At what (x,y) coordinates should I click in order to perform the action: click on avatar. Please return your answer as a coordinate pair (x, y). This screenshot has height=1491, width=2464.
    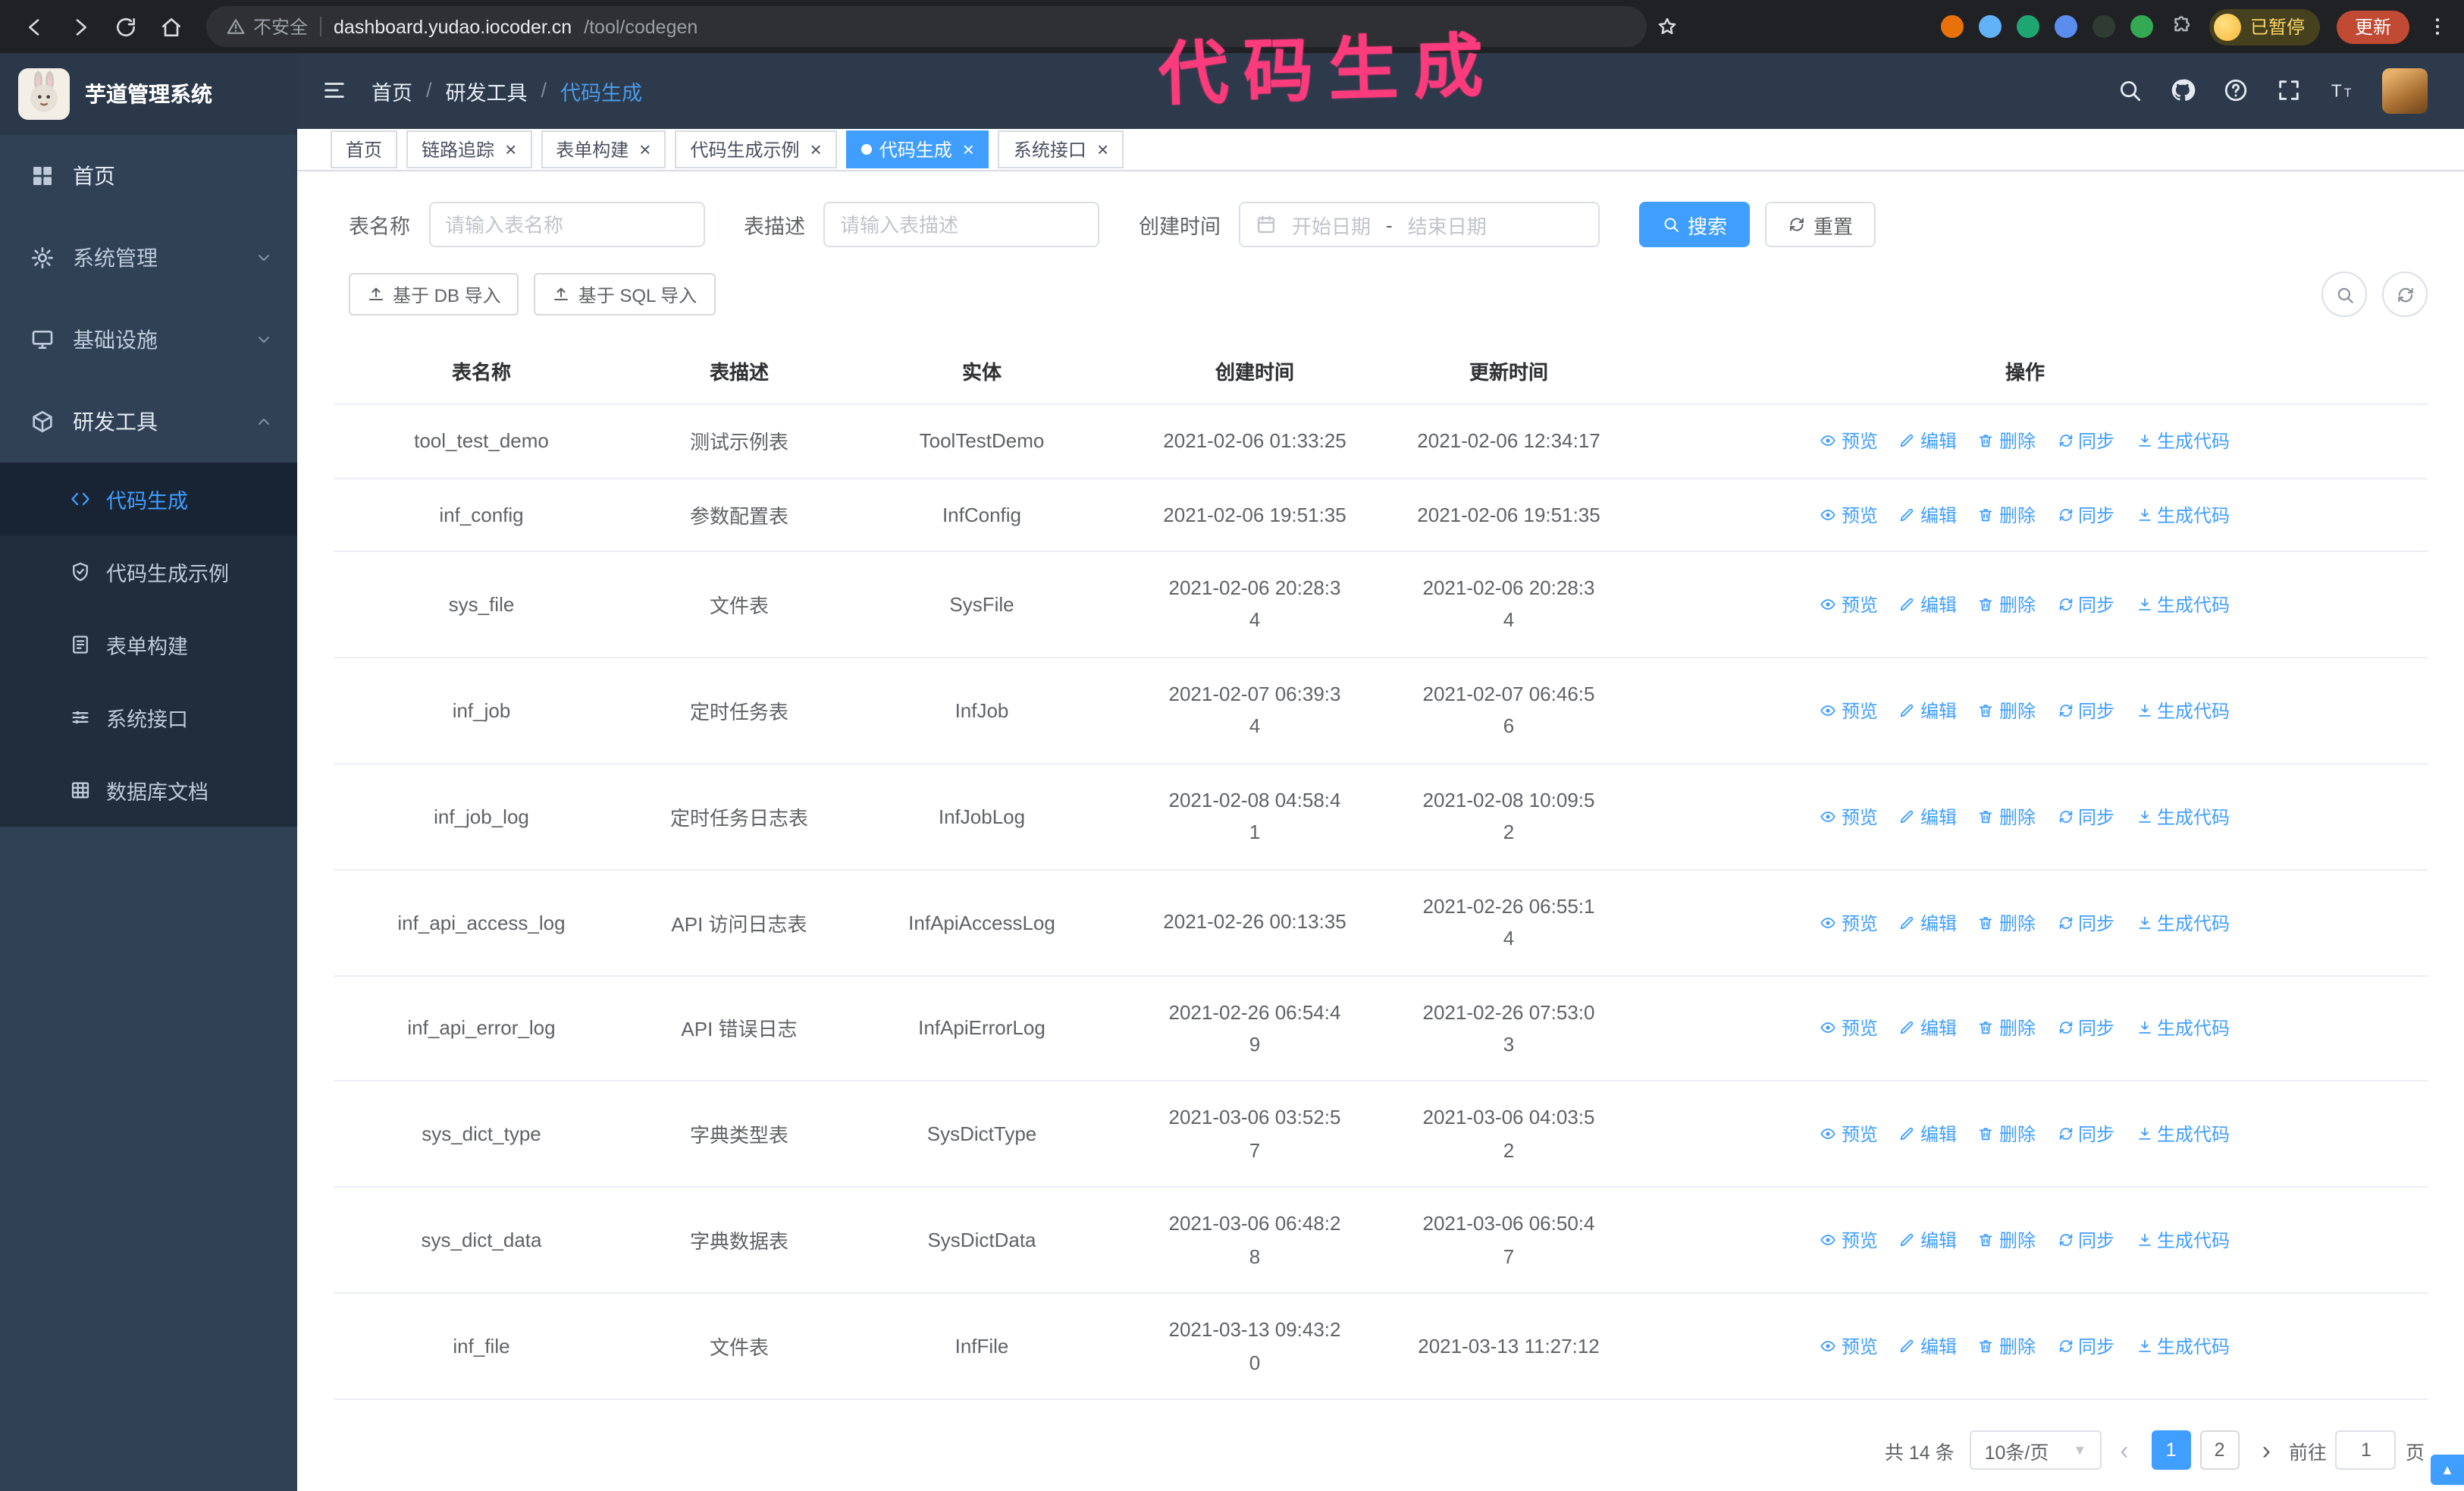
    Looking at the image, I should click on (2405, 90).